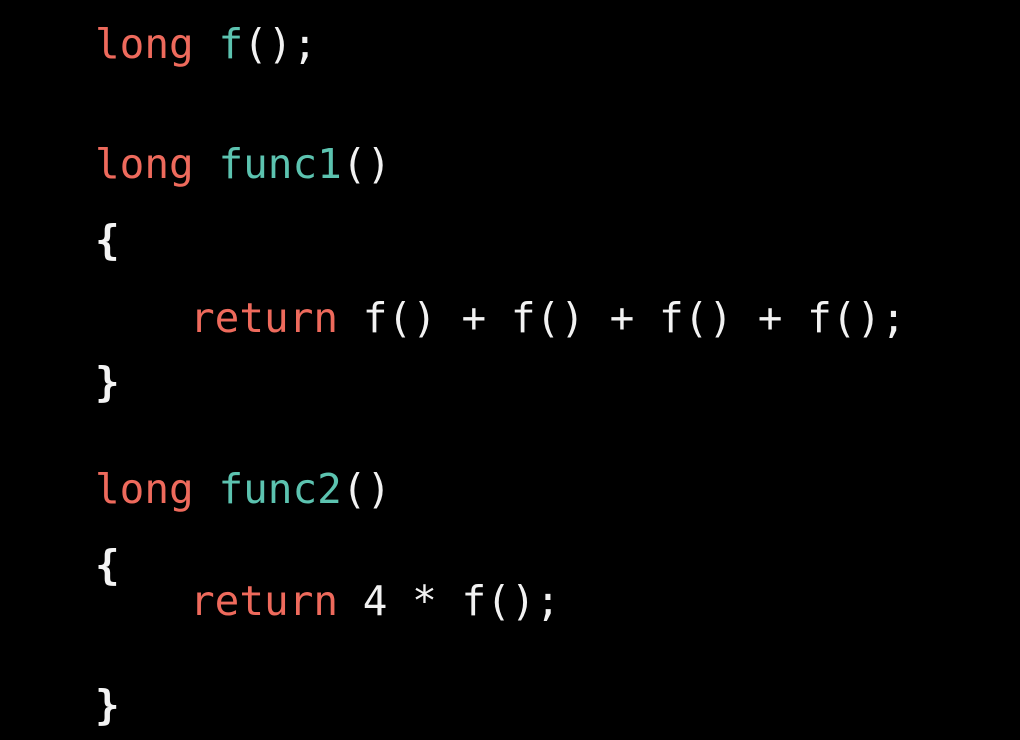  I want to click on func2-return-expression: 4 * f();, so click(461, 601).